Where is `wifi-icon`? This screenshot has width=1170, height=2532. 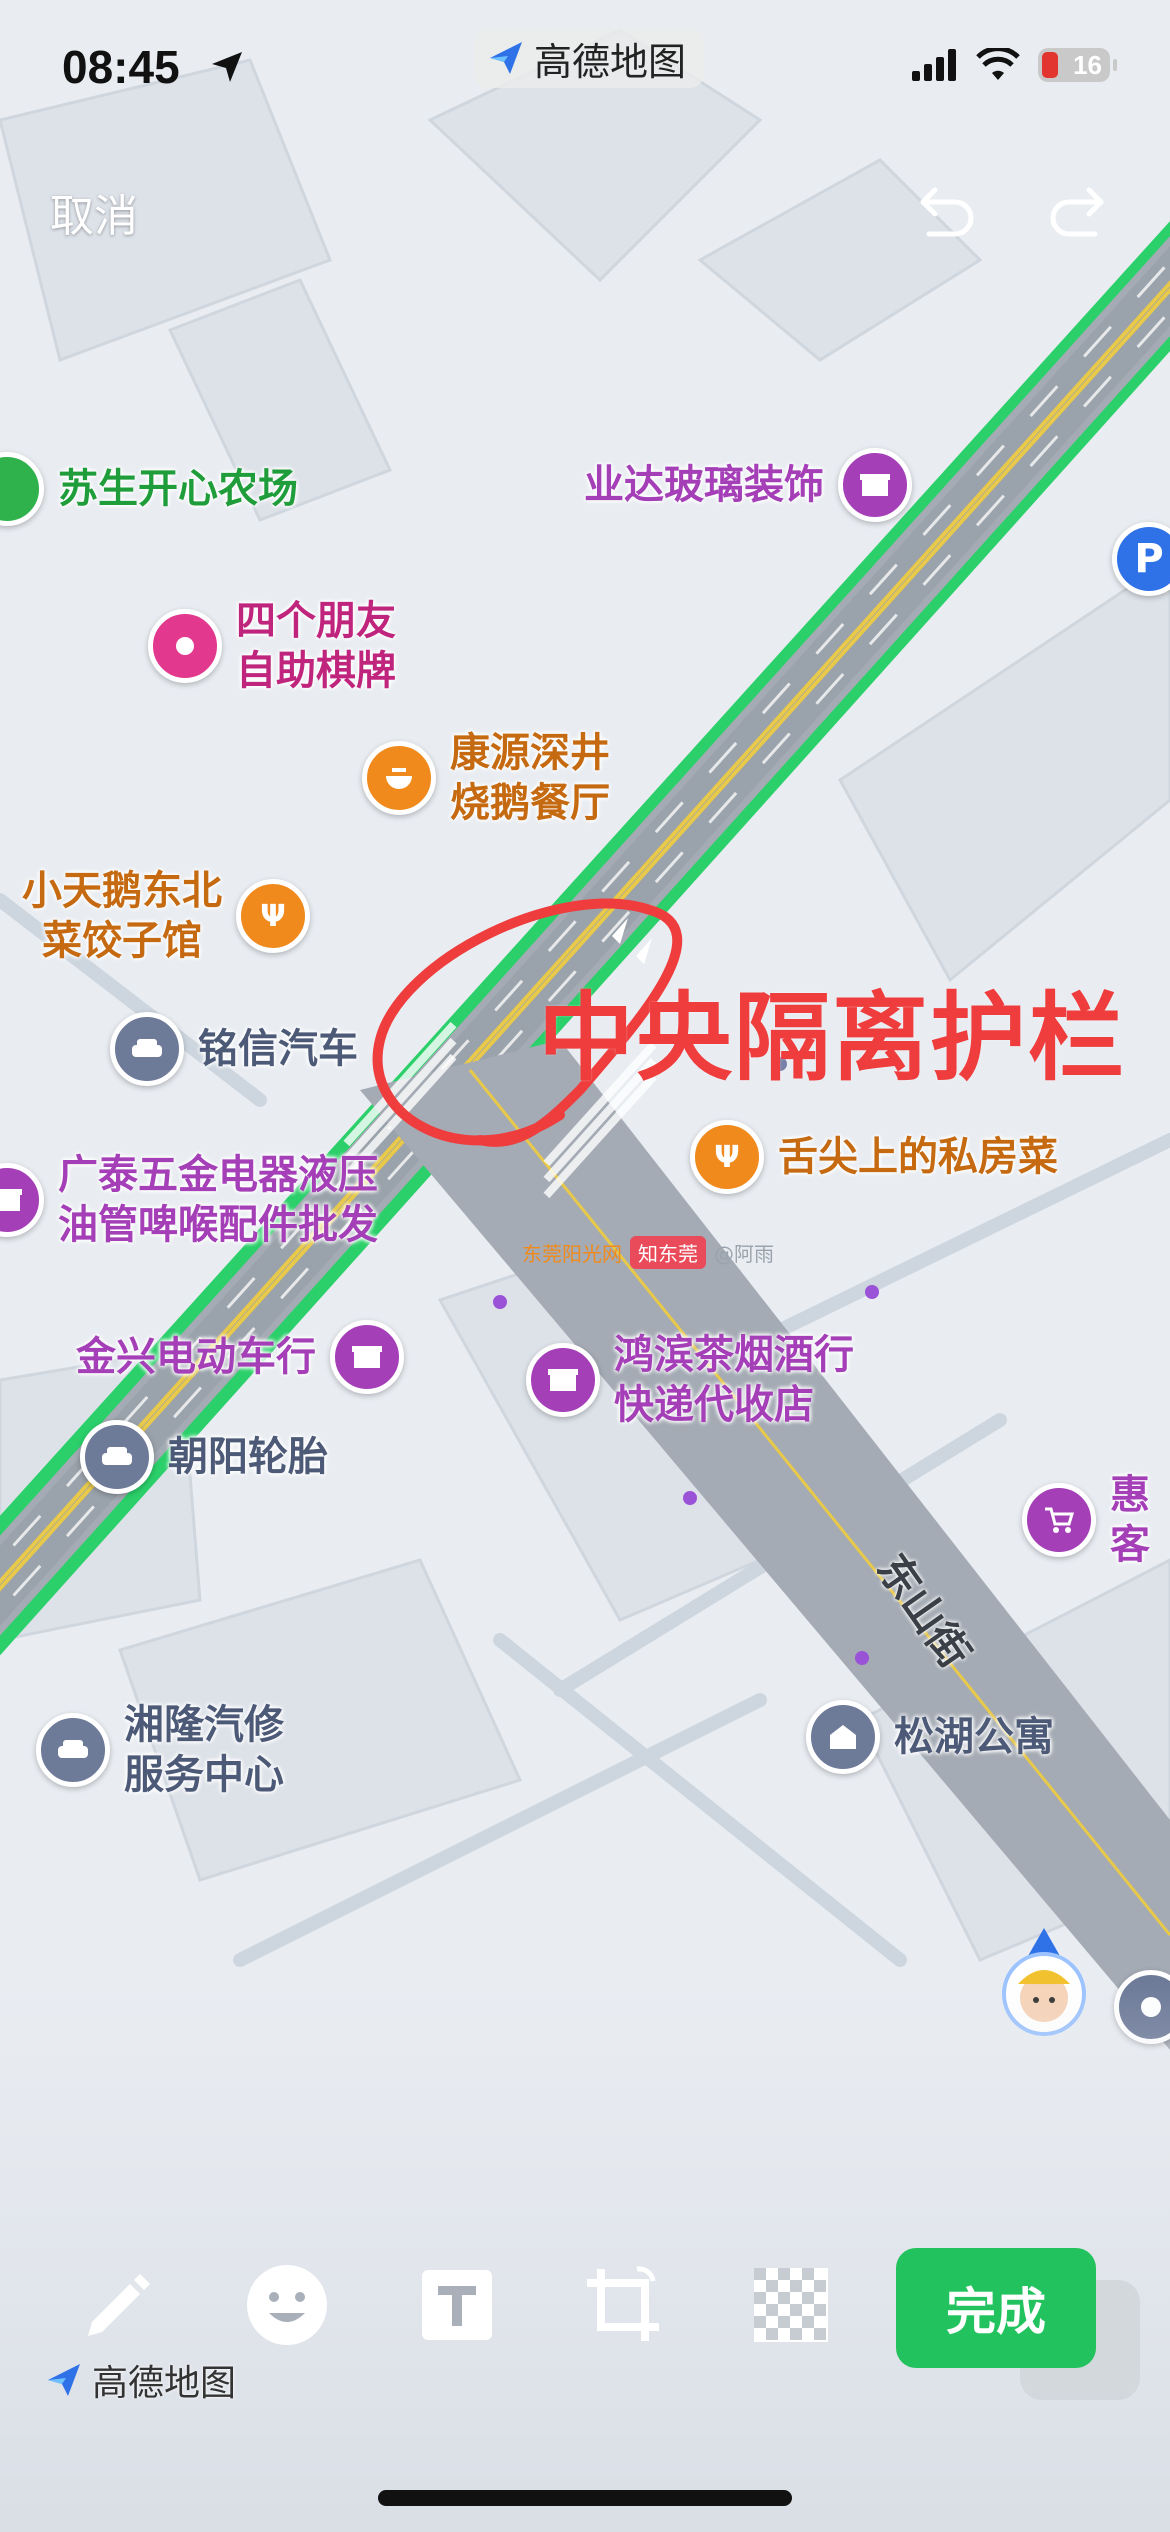 wifi-icon is located at coordinates (998, 64).